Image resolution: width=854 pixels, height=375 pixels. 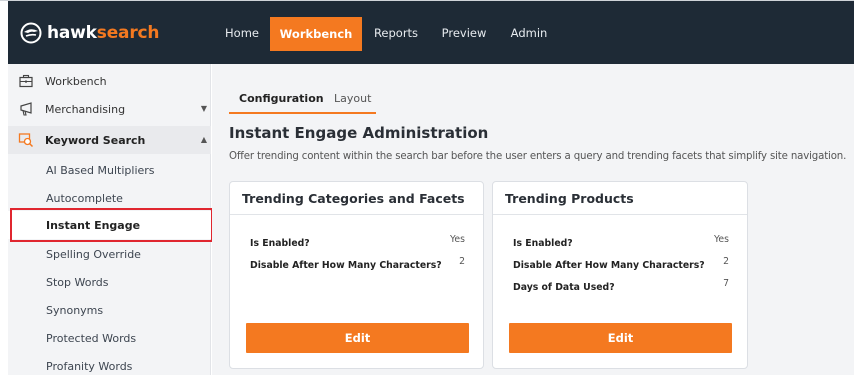 I want to click on setting-value: 7, so click(x=726, y=283).